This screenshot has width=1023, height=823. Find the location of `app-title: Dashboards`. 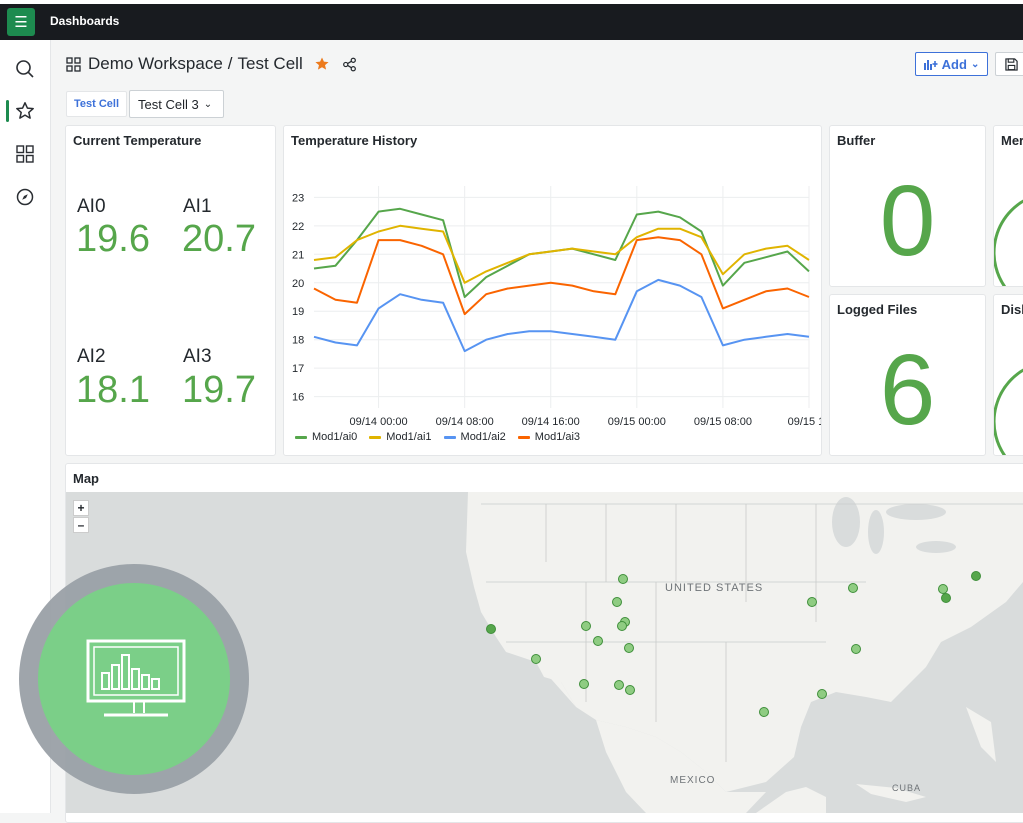

app-title: Dashboards is located at coordinates (85, 21).